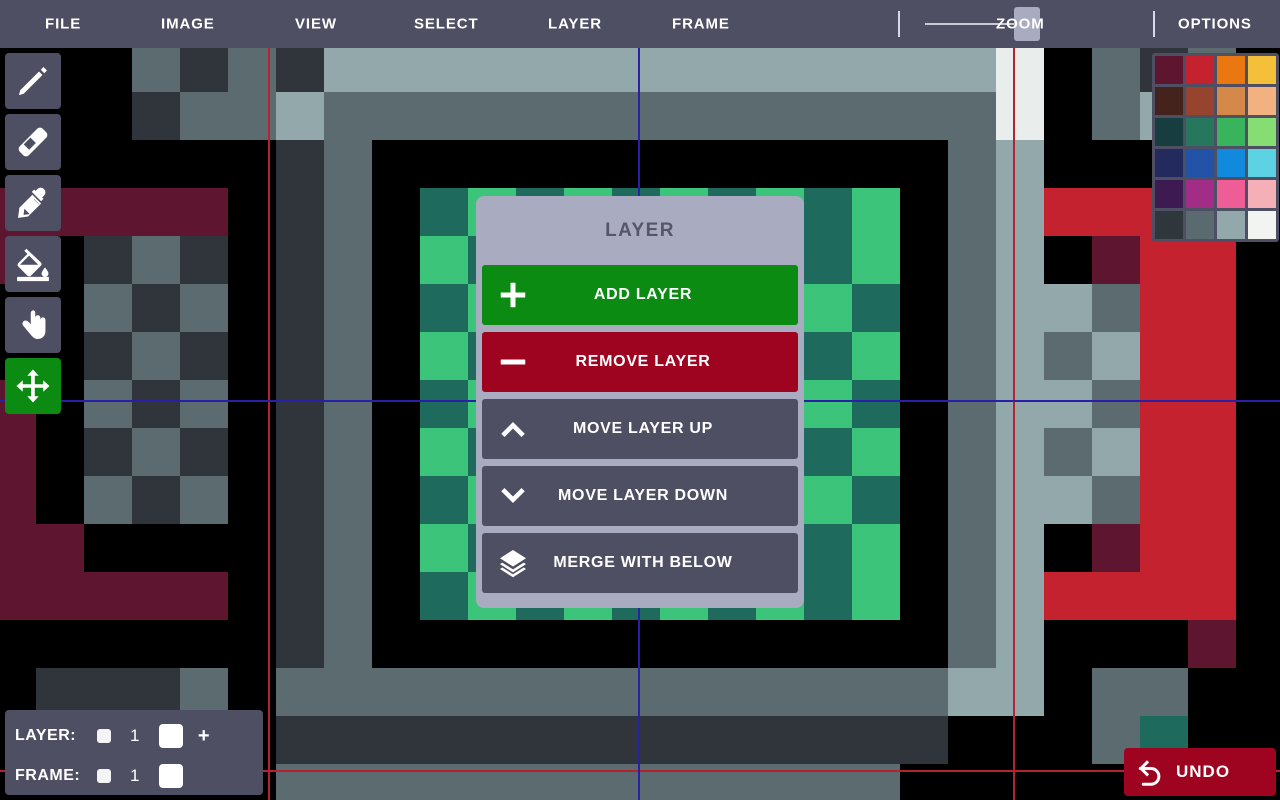  What do you see at coordinates (63, 24) in the screenshot?
I see `menu-item-file: FILE` at bounding box center [63, 24].